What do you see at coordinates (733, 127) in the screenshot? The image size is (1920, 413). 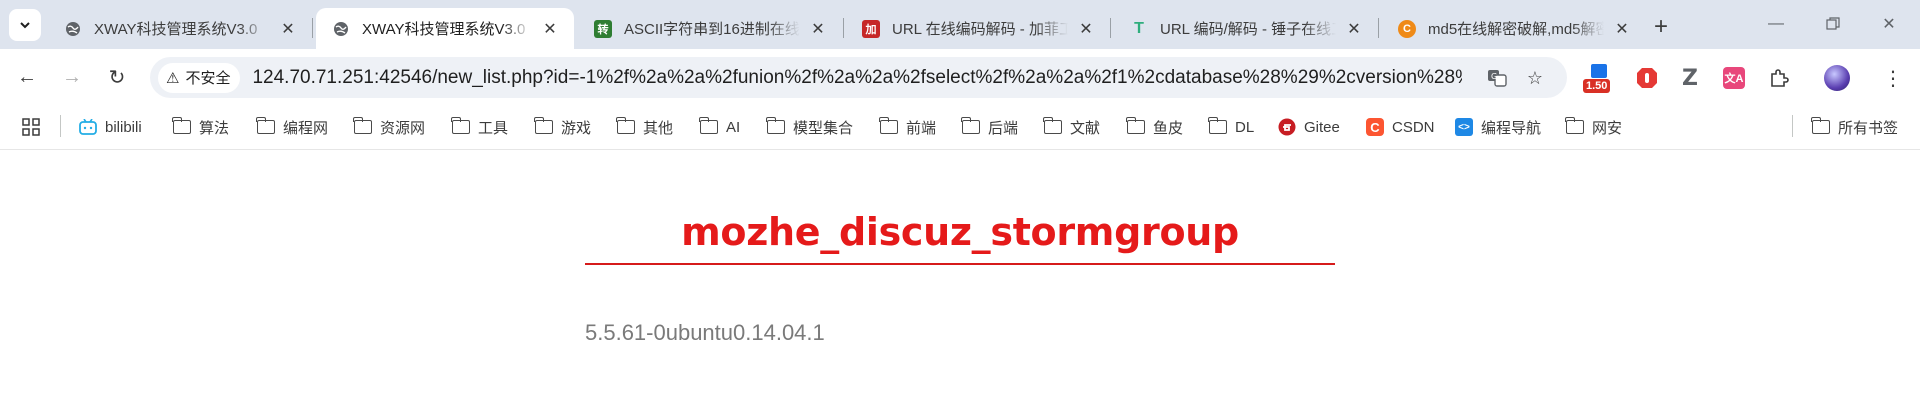 I see `bookmark-label: AI` at bounding box center [733, 127].